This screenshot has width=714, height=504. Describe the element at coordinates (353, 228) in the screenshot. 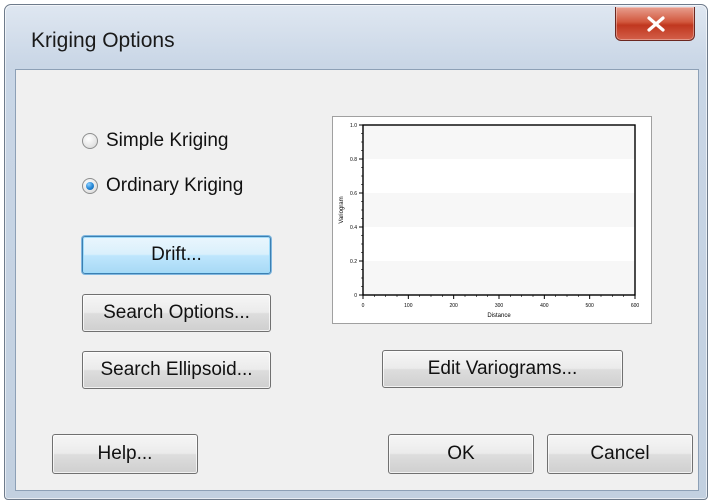

I see `y-tick-label: 0.4` at that location.